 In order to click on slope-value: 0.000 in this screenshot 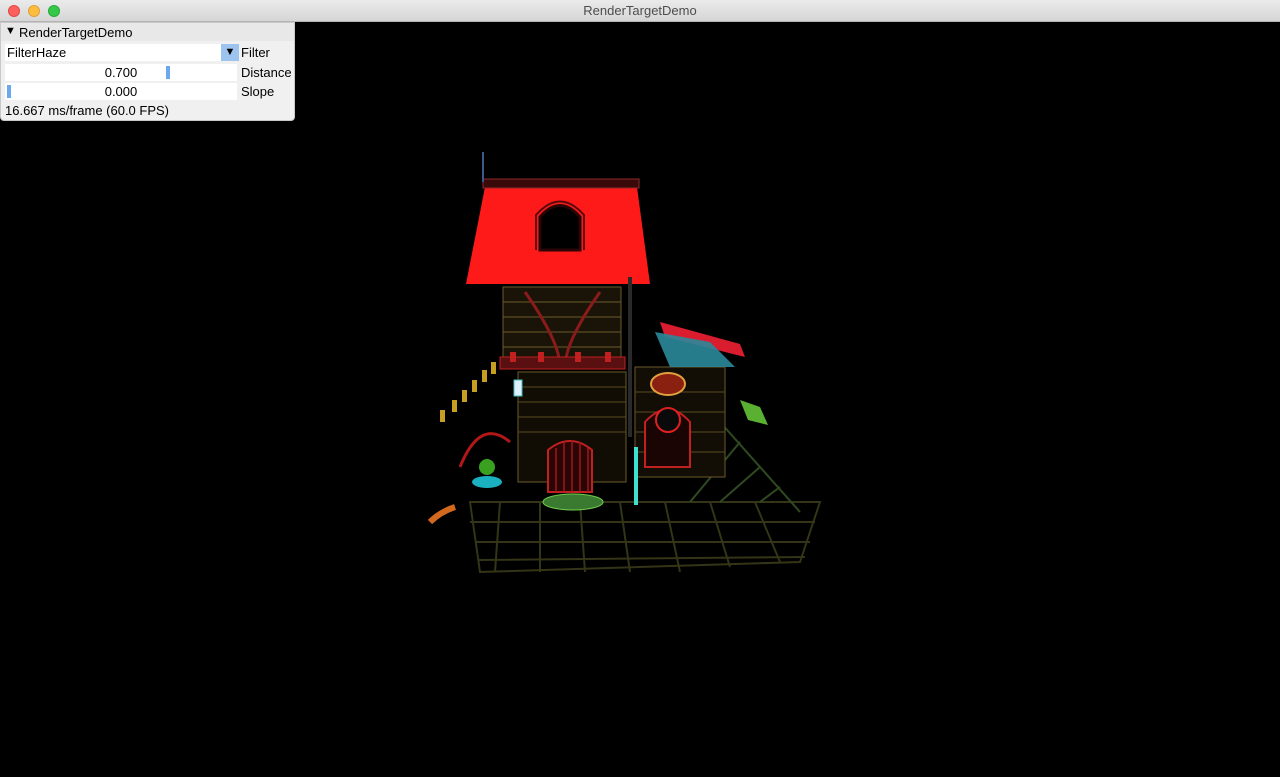, I will do `click(121, 91)`.